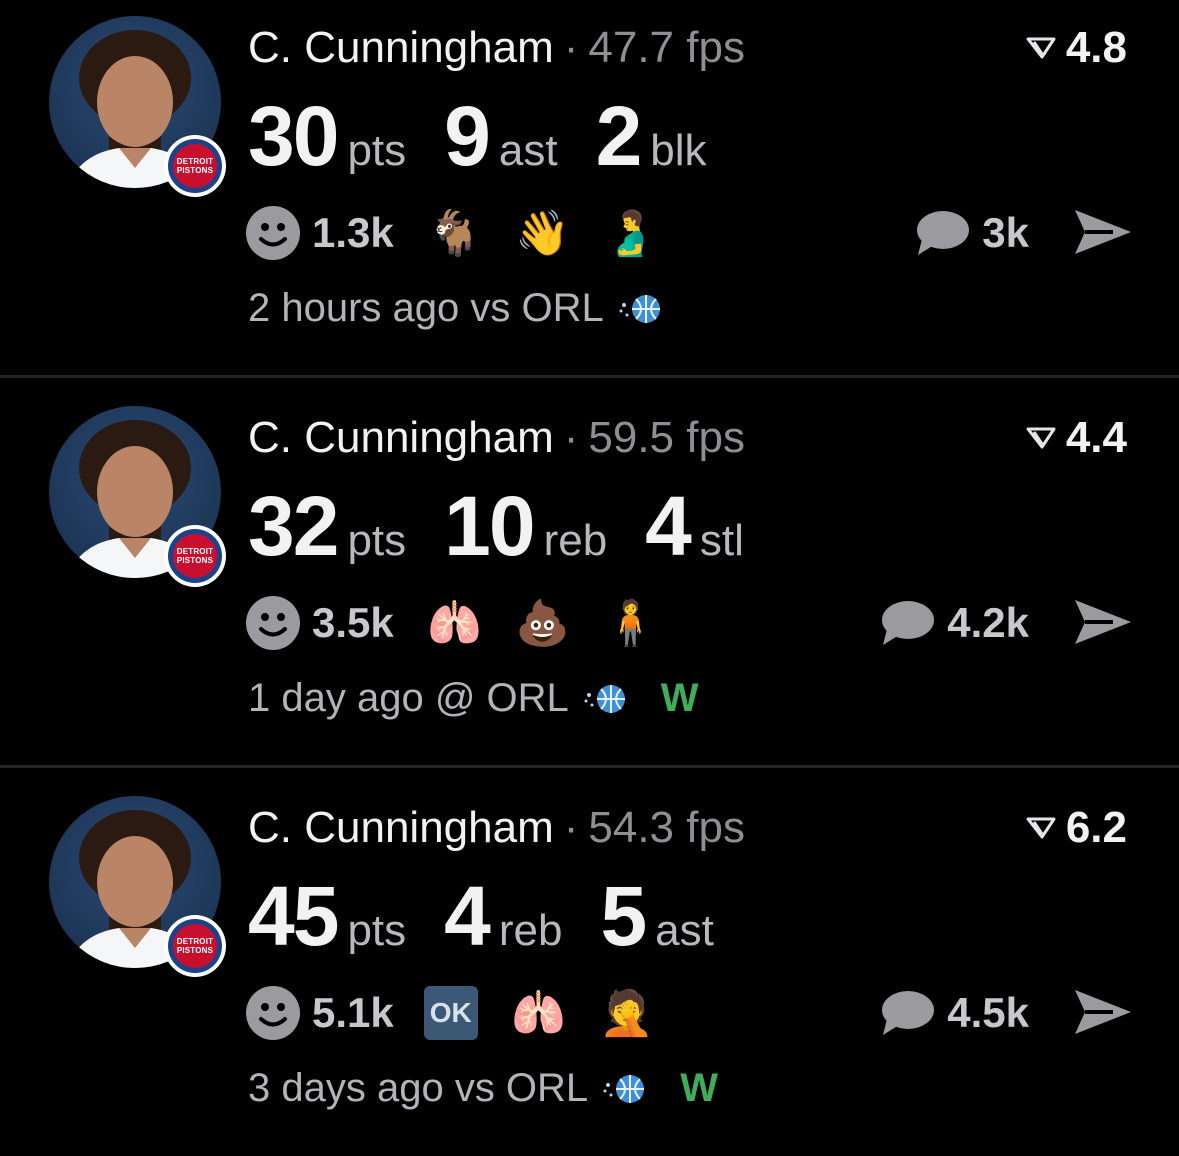  What do you see at coordinates (467, 136) in the screenshot?
I see `stat-value: 9` at bounding box center [467, 136].